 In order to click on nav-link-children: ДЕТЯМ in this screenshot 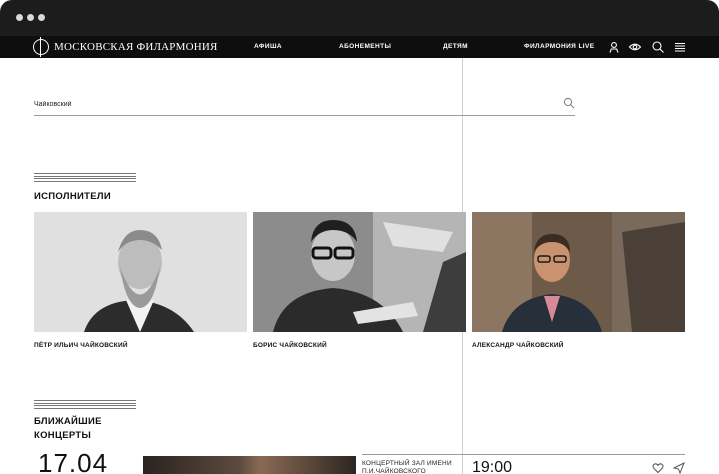, I will do `click(455, 46)`.